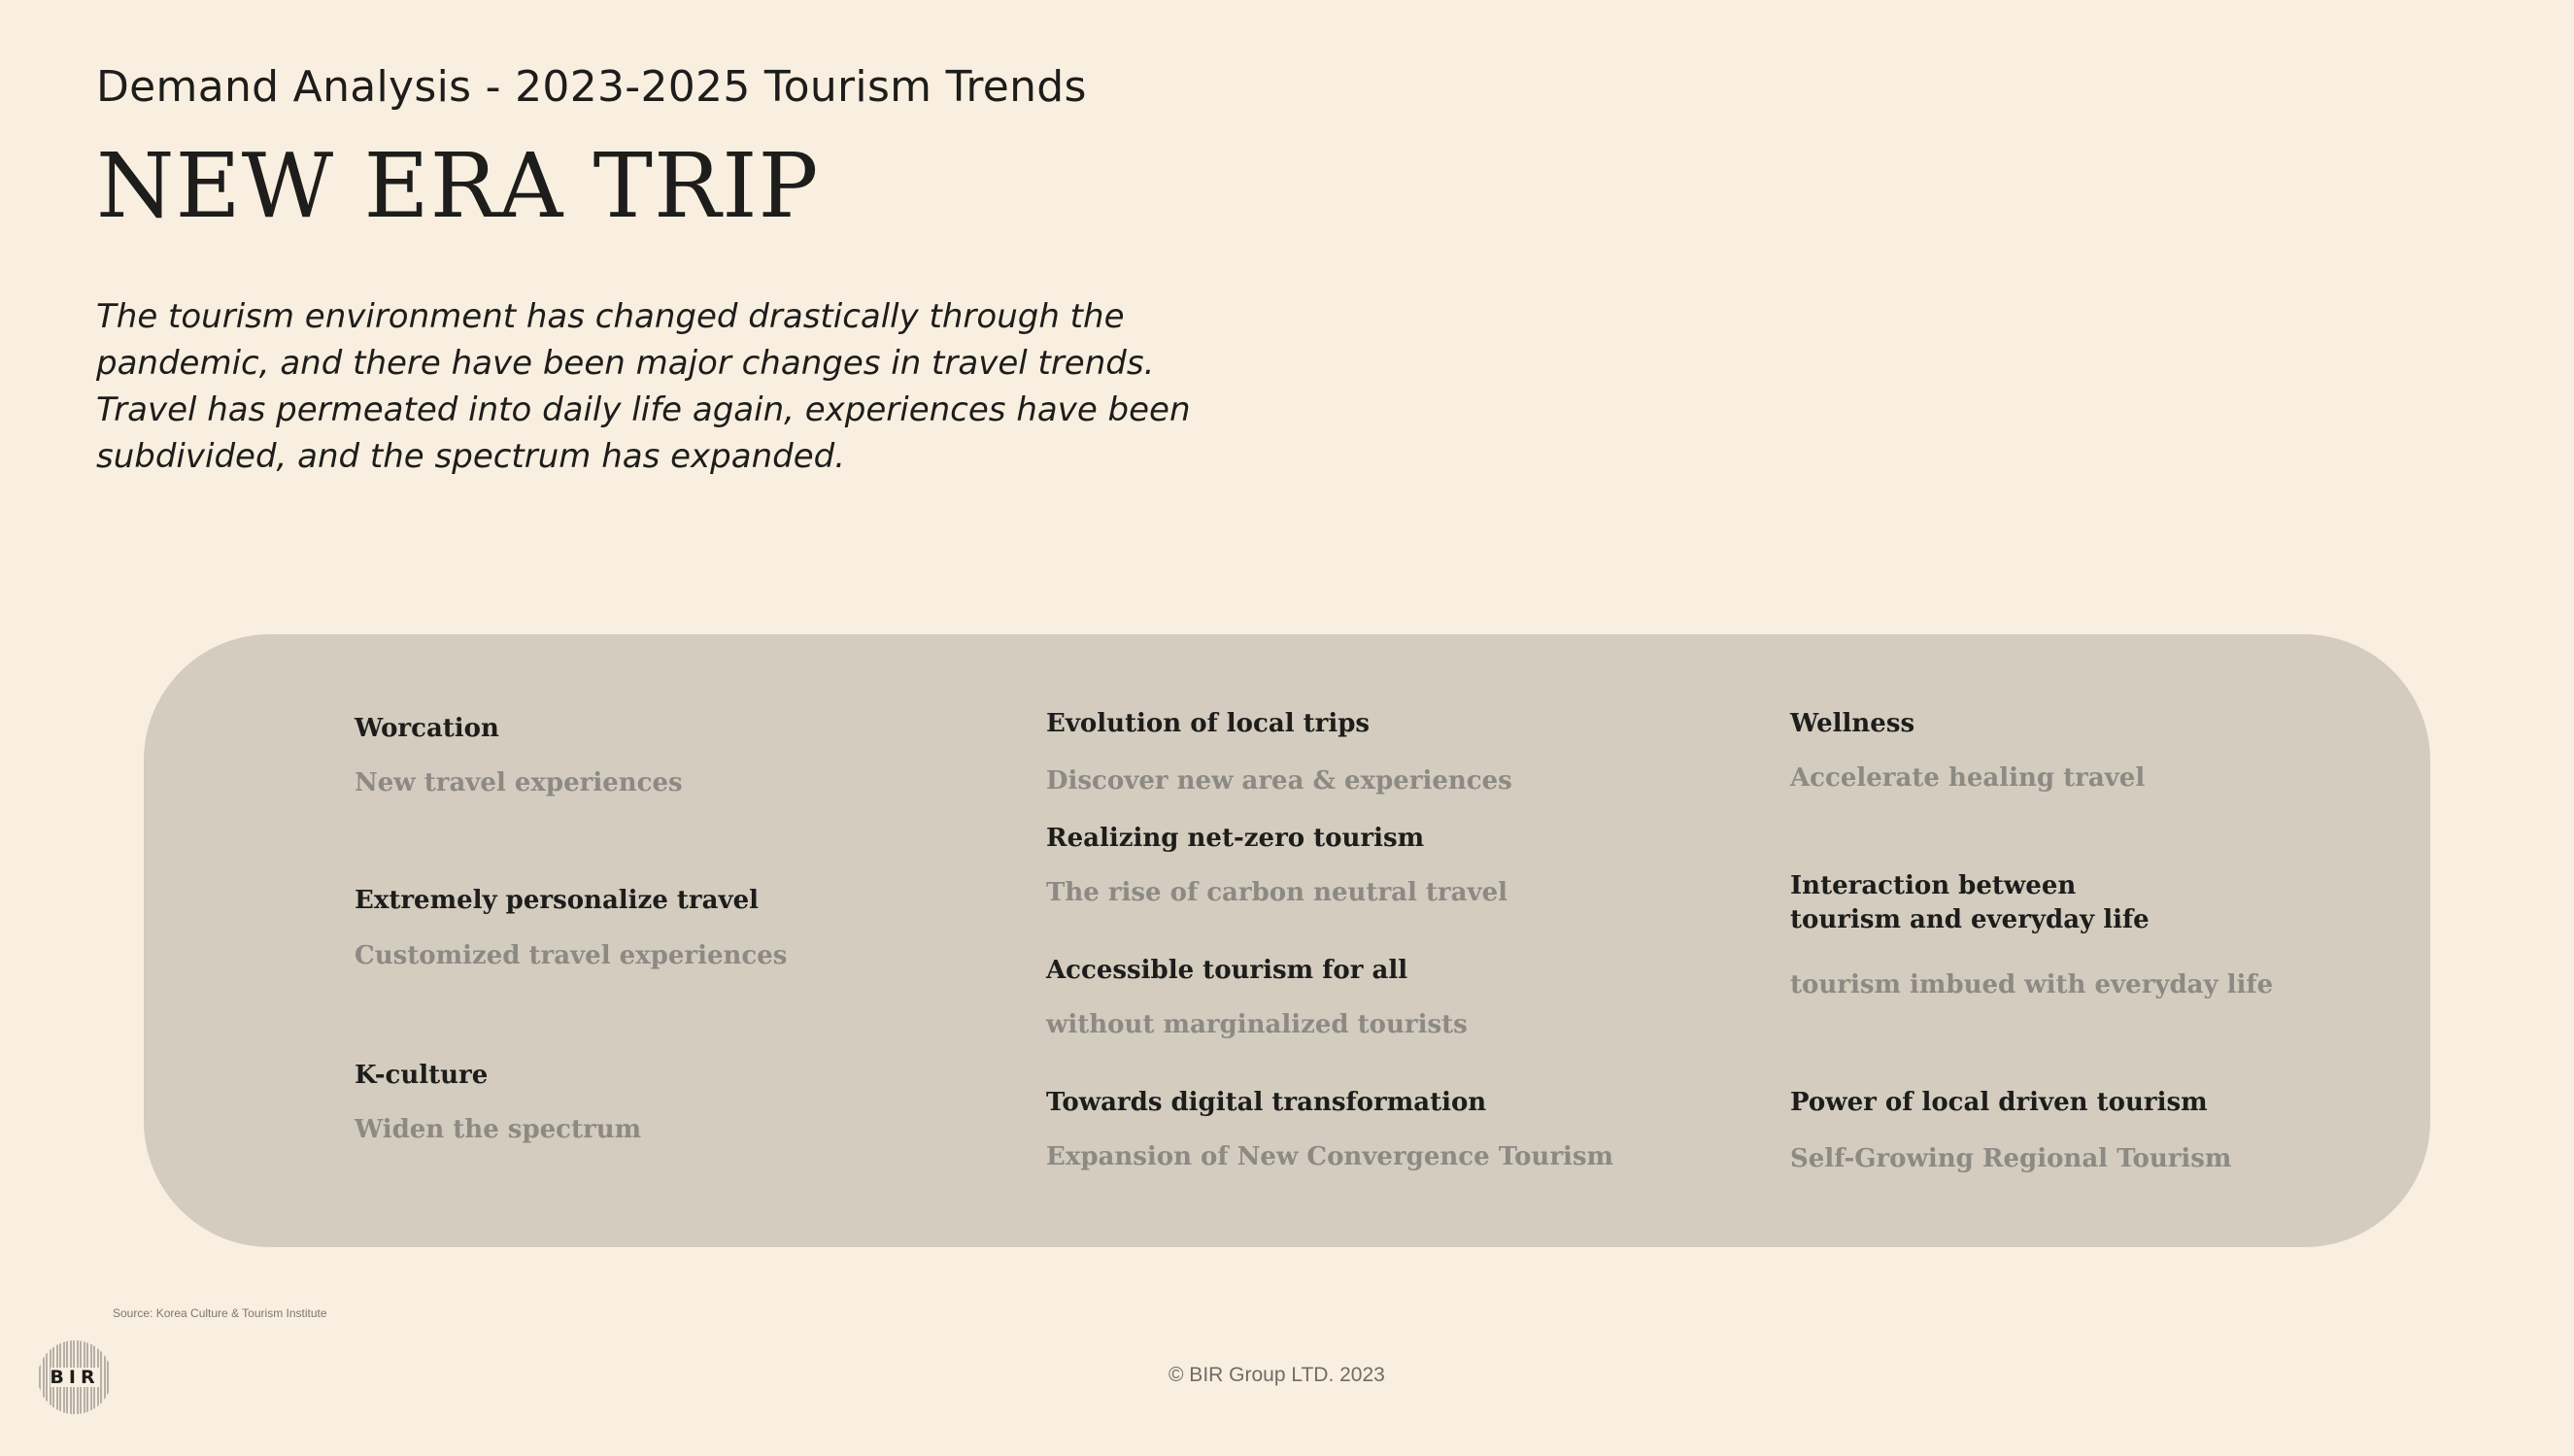 This screenshot has width=2574, height=1456. Describe the element at coordinates (1257, 1024) in the screenshot. I see `trend-desc-accessible: without marginalized tourists` at that location.